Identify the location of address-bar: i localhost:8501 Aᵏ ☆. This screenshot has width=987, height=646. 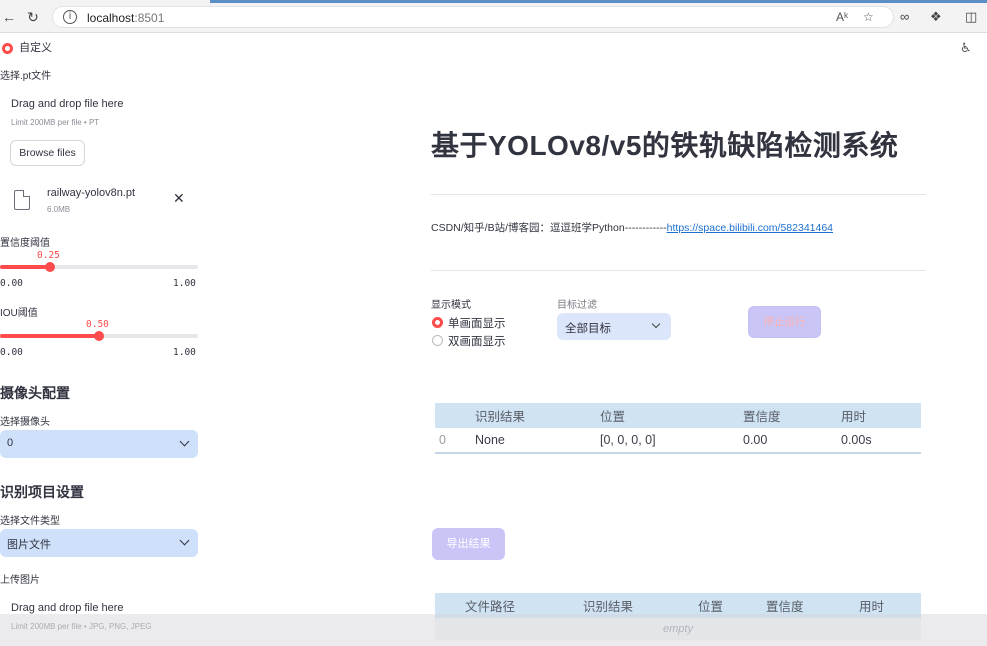
(473, 17).